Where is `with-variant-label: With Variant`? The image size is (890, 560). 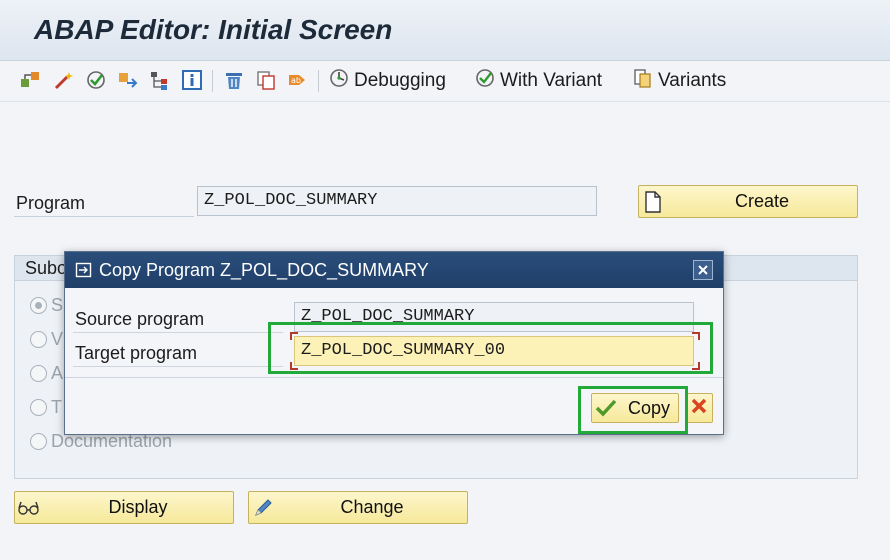
with-variant-label: With Variant is located at coordinates (551, 80).